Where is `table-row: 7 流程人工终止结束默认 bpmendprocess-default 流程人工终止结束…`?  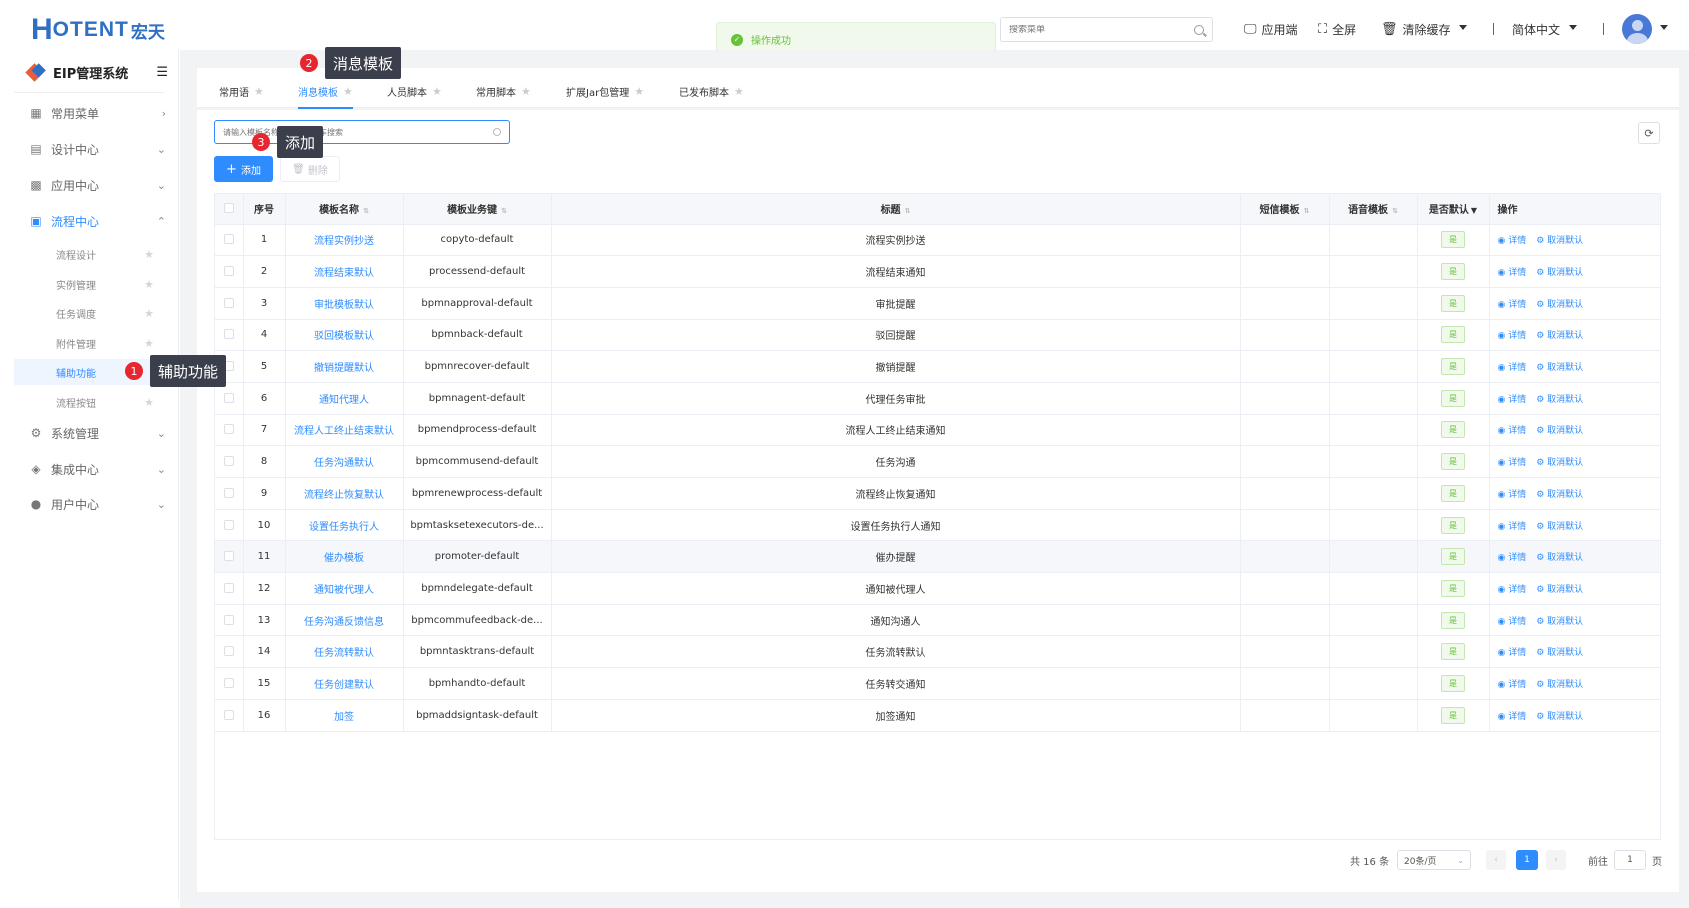 table-row: 7 流程人工终止结束默认 bpmendprocess-default 流程人工终止结束… is located at coordinates (937, 430).